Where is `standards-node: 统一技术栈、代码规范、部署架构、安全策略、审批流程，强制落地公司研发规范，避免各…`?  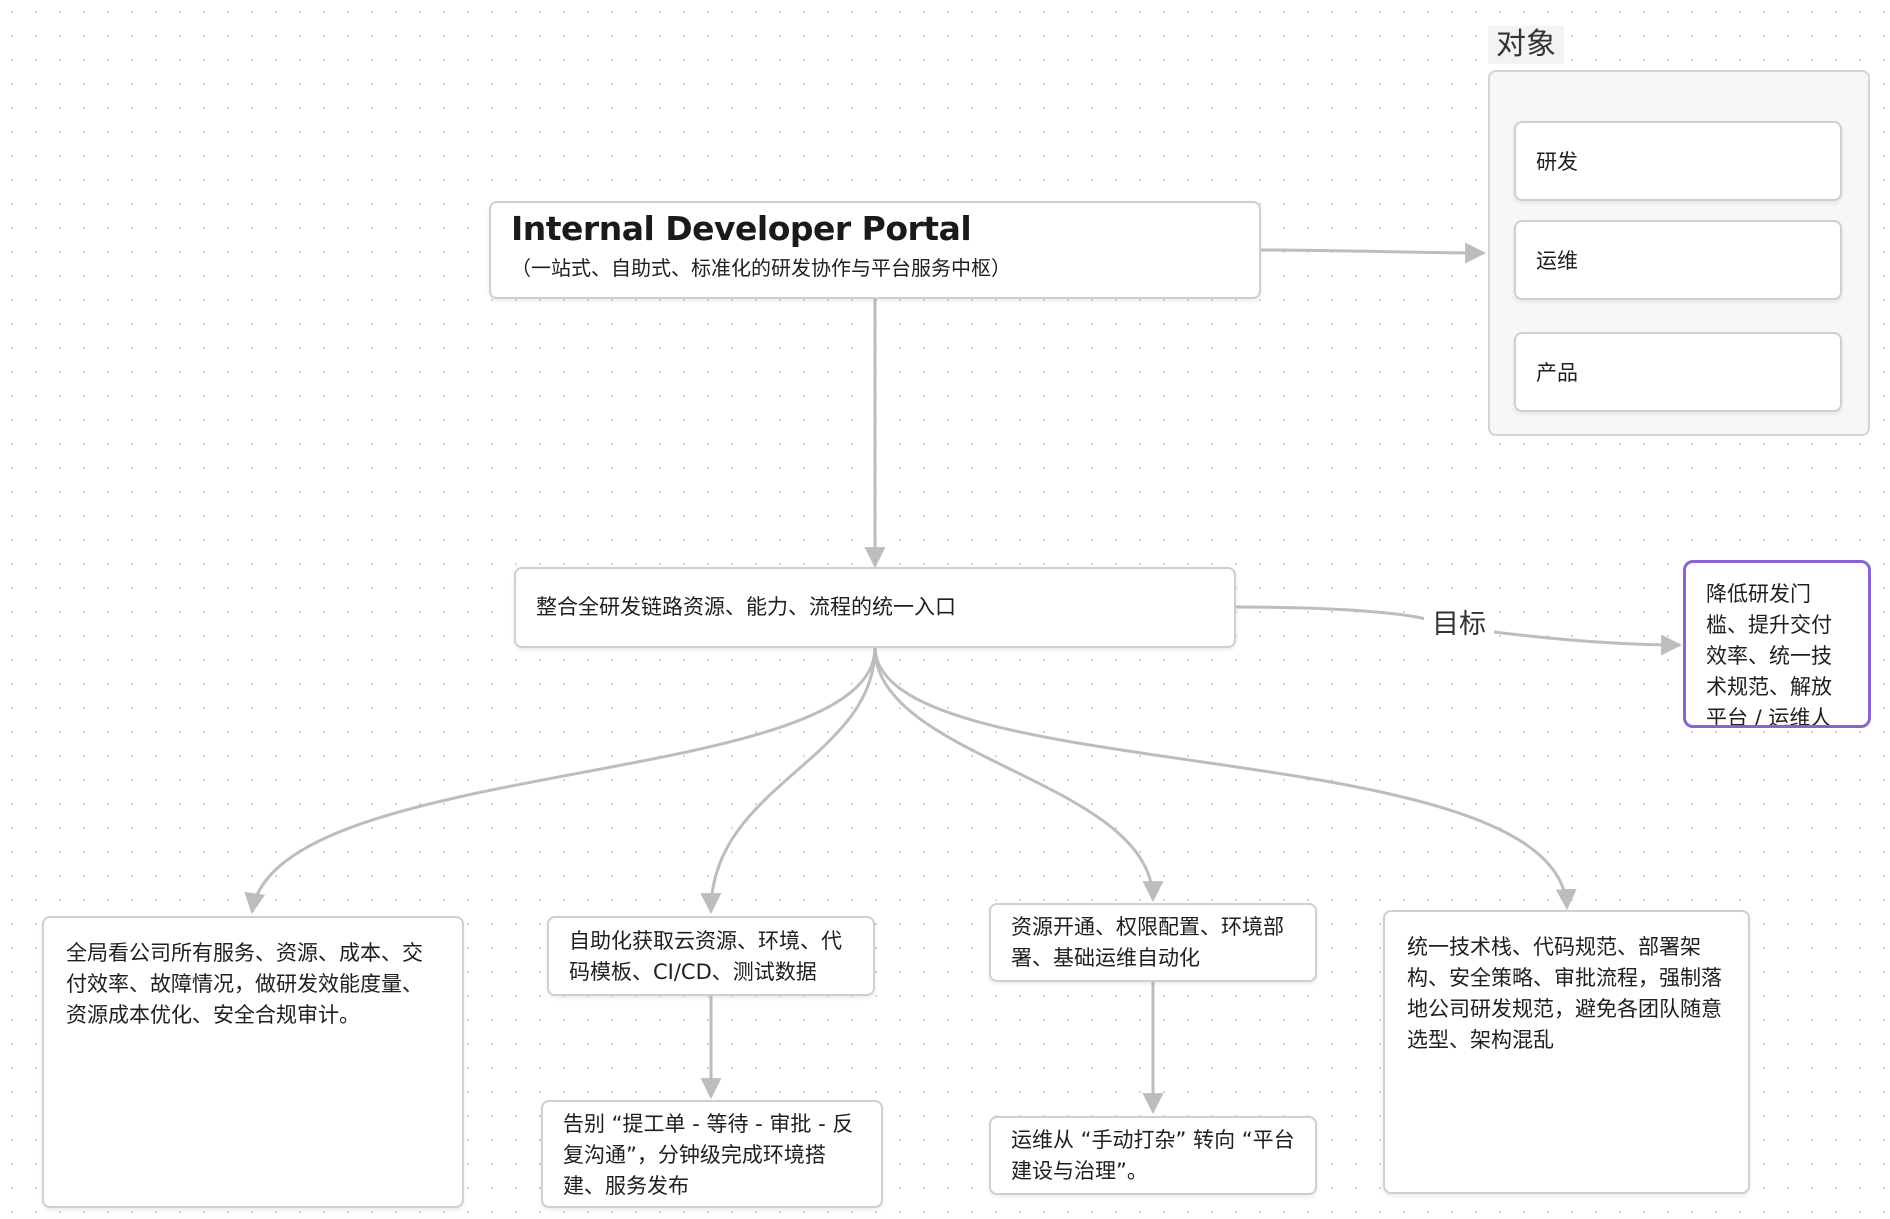
standards-node: 统一技术栈、代码规范、部署架构、安全策略、审批流程，强制落地公司研发规范，避免各… is located at coordinates (1566, 1052).